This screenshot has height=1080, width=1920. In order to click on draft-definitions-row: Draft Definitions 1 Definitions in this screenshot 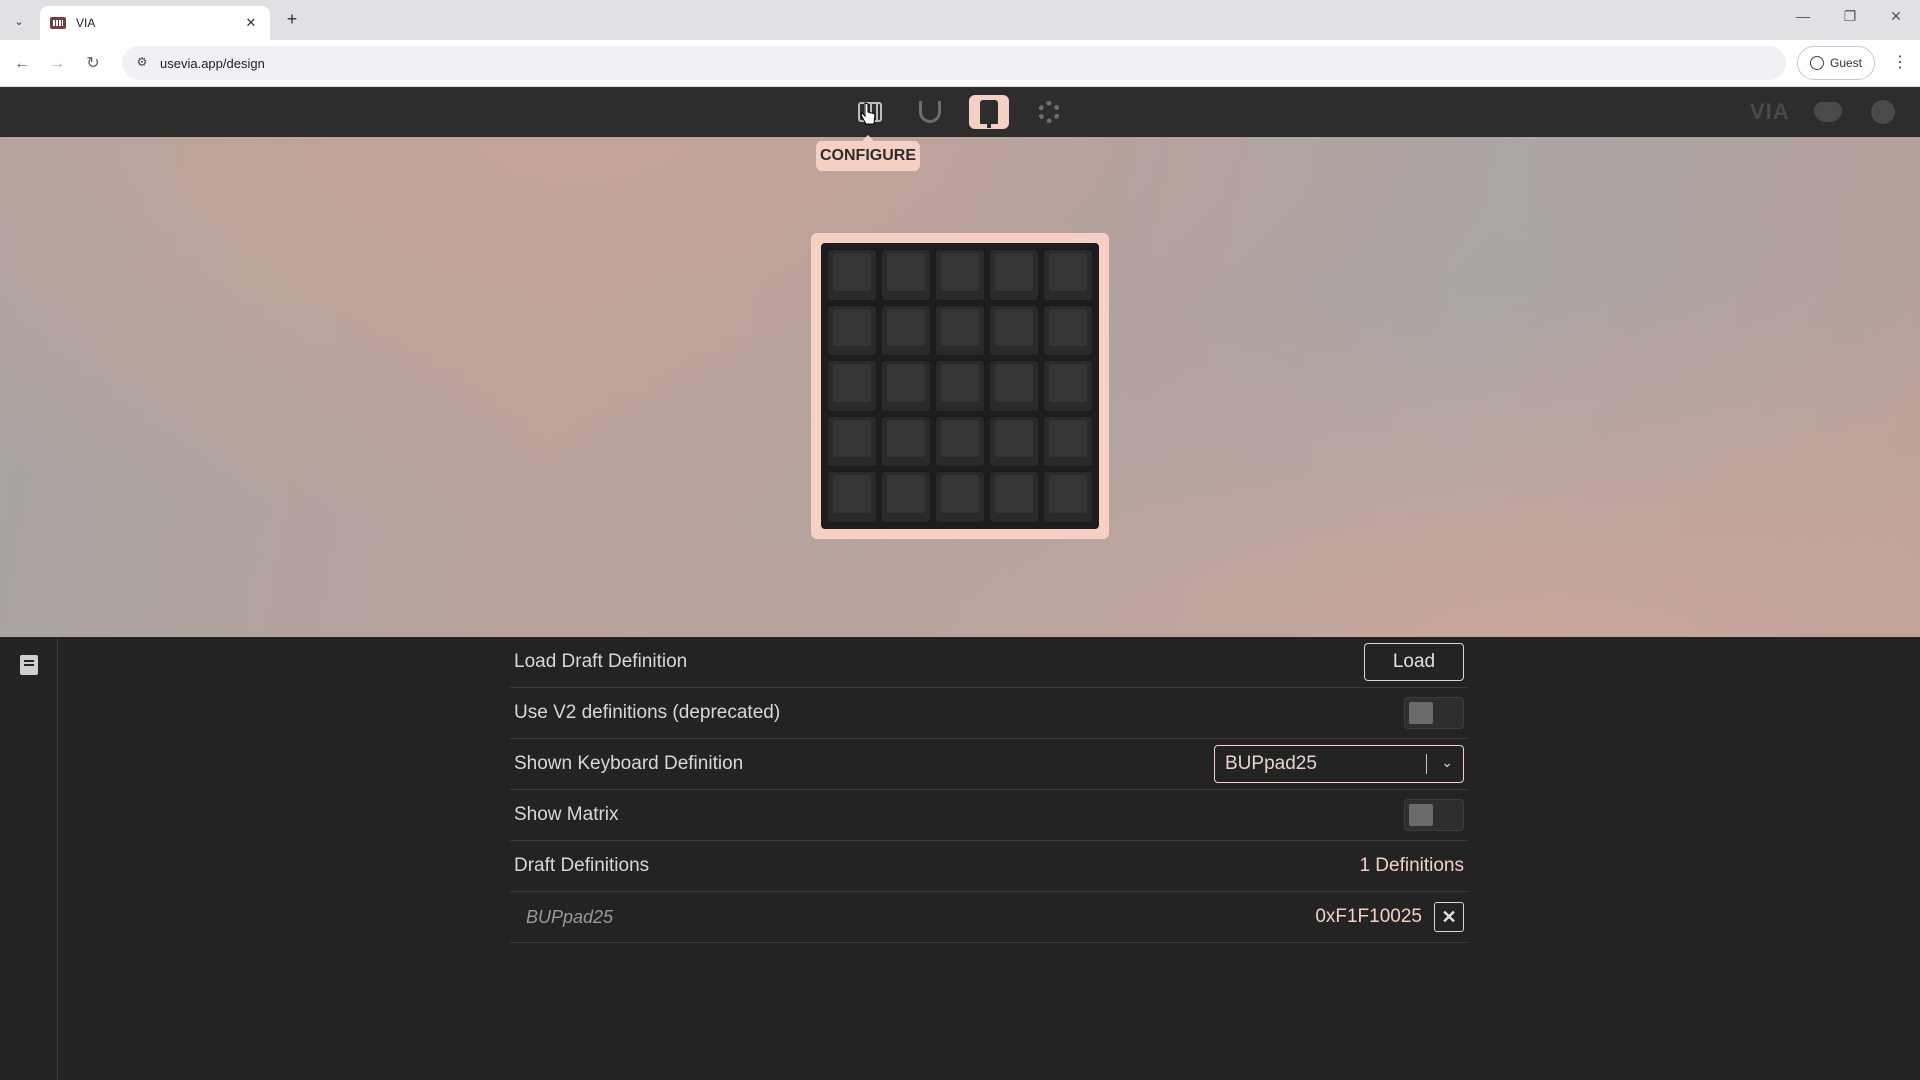, I will do `click(989, 866)`.